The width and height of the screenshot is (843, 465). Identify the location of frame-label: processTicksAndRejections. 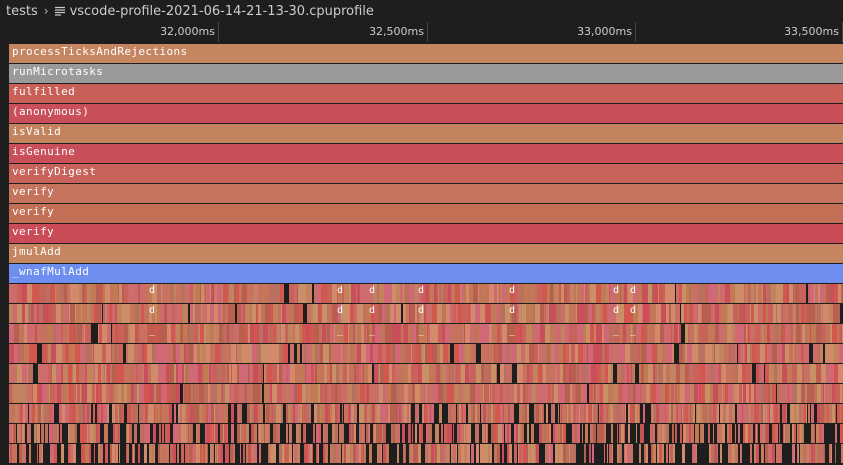
(100, 51).